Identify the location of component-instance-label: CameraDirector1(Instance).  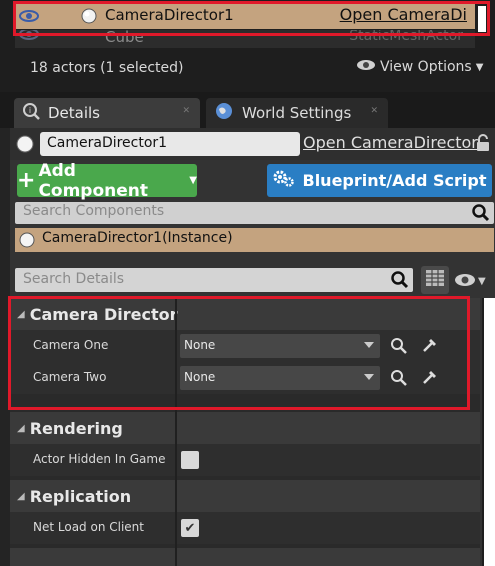
(137, 238).